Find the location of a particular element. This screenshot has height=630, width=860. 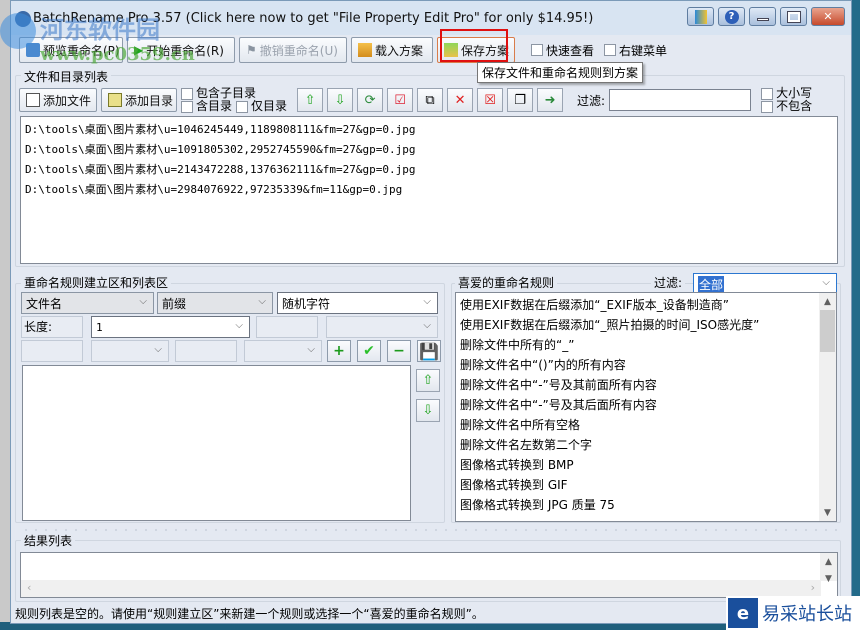

maximize-icon is located at coordinates (793, 16).